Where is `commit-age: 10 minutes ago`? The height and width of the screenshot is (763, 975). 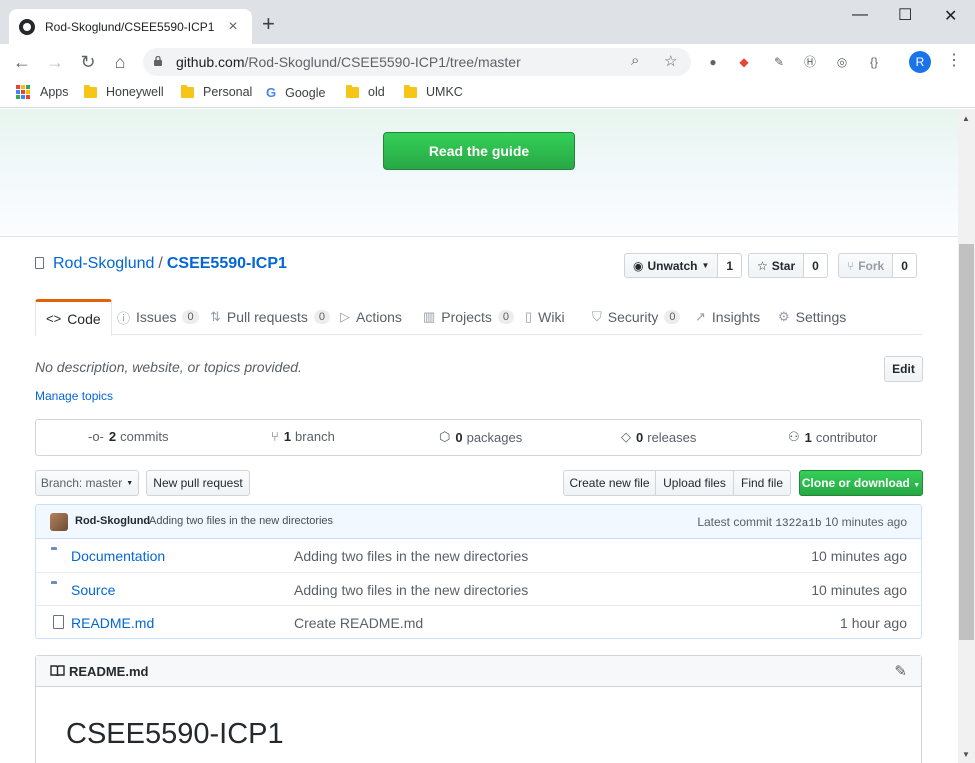 commit-age: 10 minutes ago is located at coordinates (865, 522).